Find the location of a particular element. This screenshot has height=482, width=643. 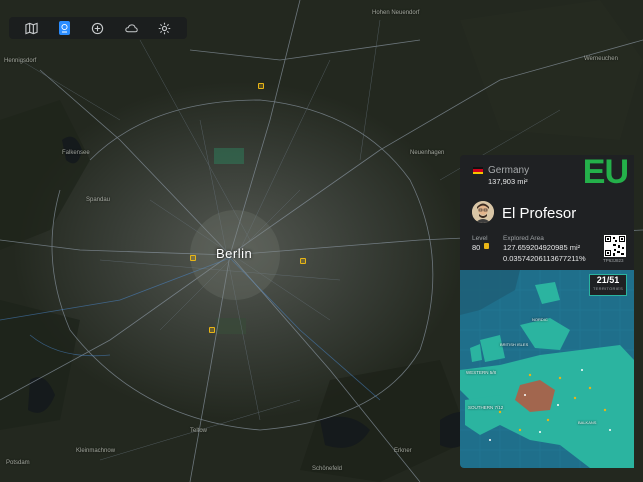

passport-icon is located at coordinates (65, 28).